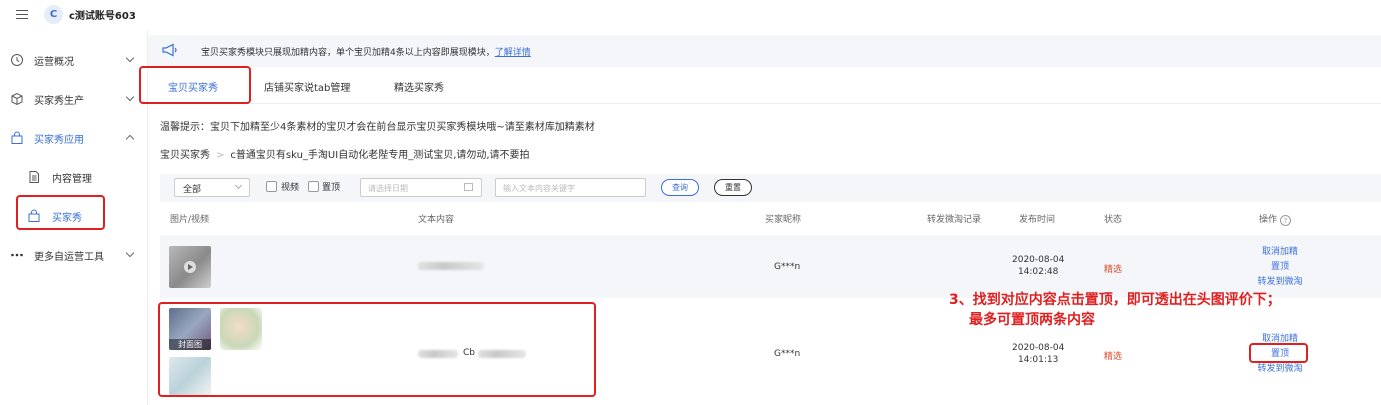 The width and height of the screenshot is (1381, 405). Describe the element at coordinates (307, 86) in the screenshot. I see `tab-store-buyer-tab: 店铺买家说tab管理` at that location.